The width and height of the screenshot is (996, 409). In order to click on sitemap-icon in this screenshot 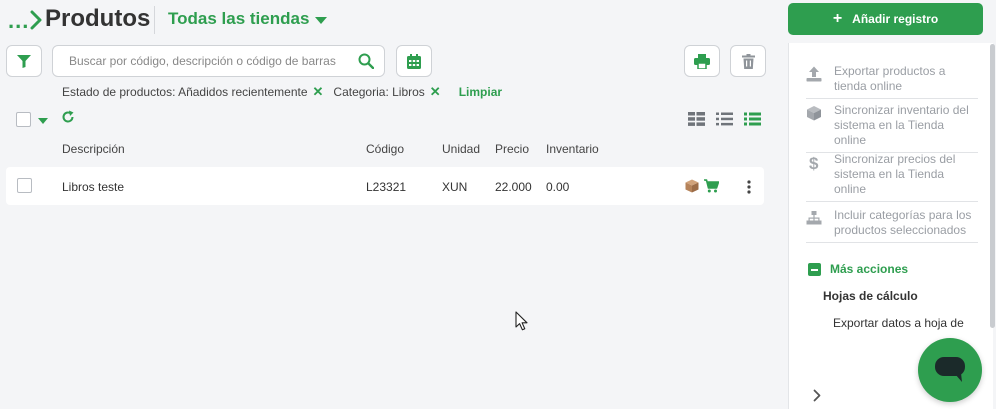, I will do `click(814, 218)`.